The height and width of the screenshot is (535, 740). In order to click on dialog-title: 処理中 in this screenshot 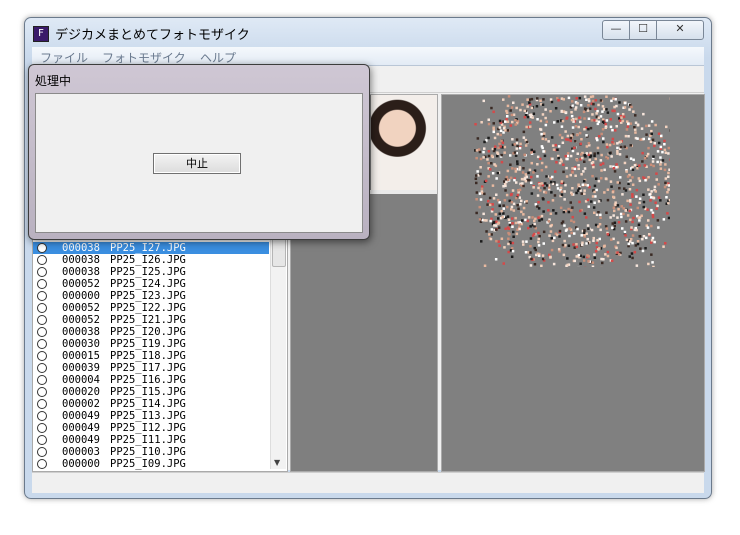, I will do `click(53, 81)`.